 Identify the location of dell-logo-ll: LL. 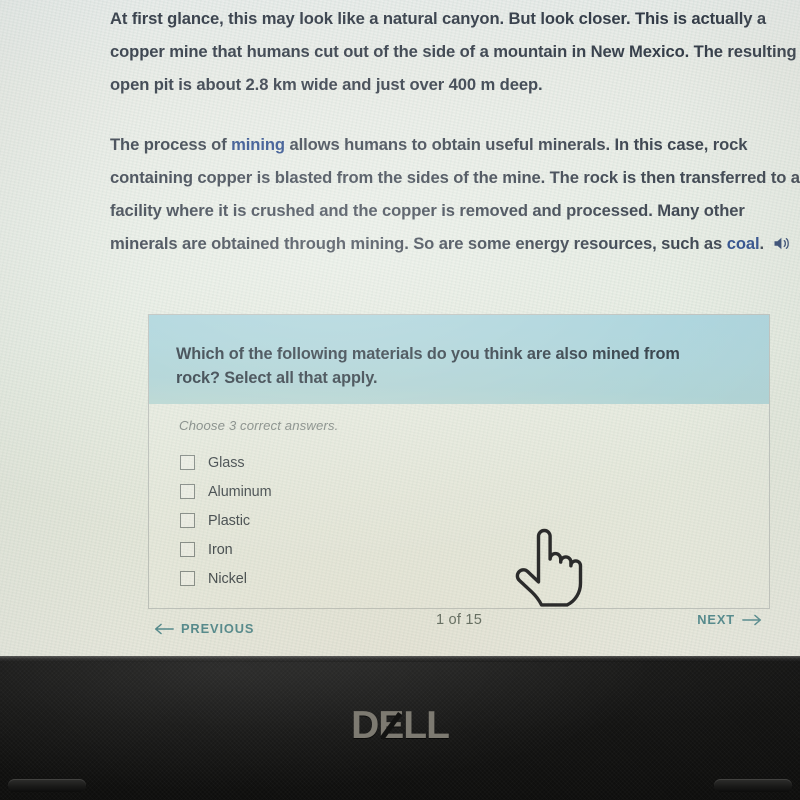
(426, 725).